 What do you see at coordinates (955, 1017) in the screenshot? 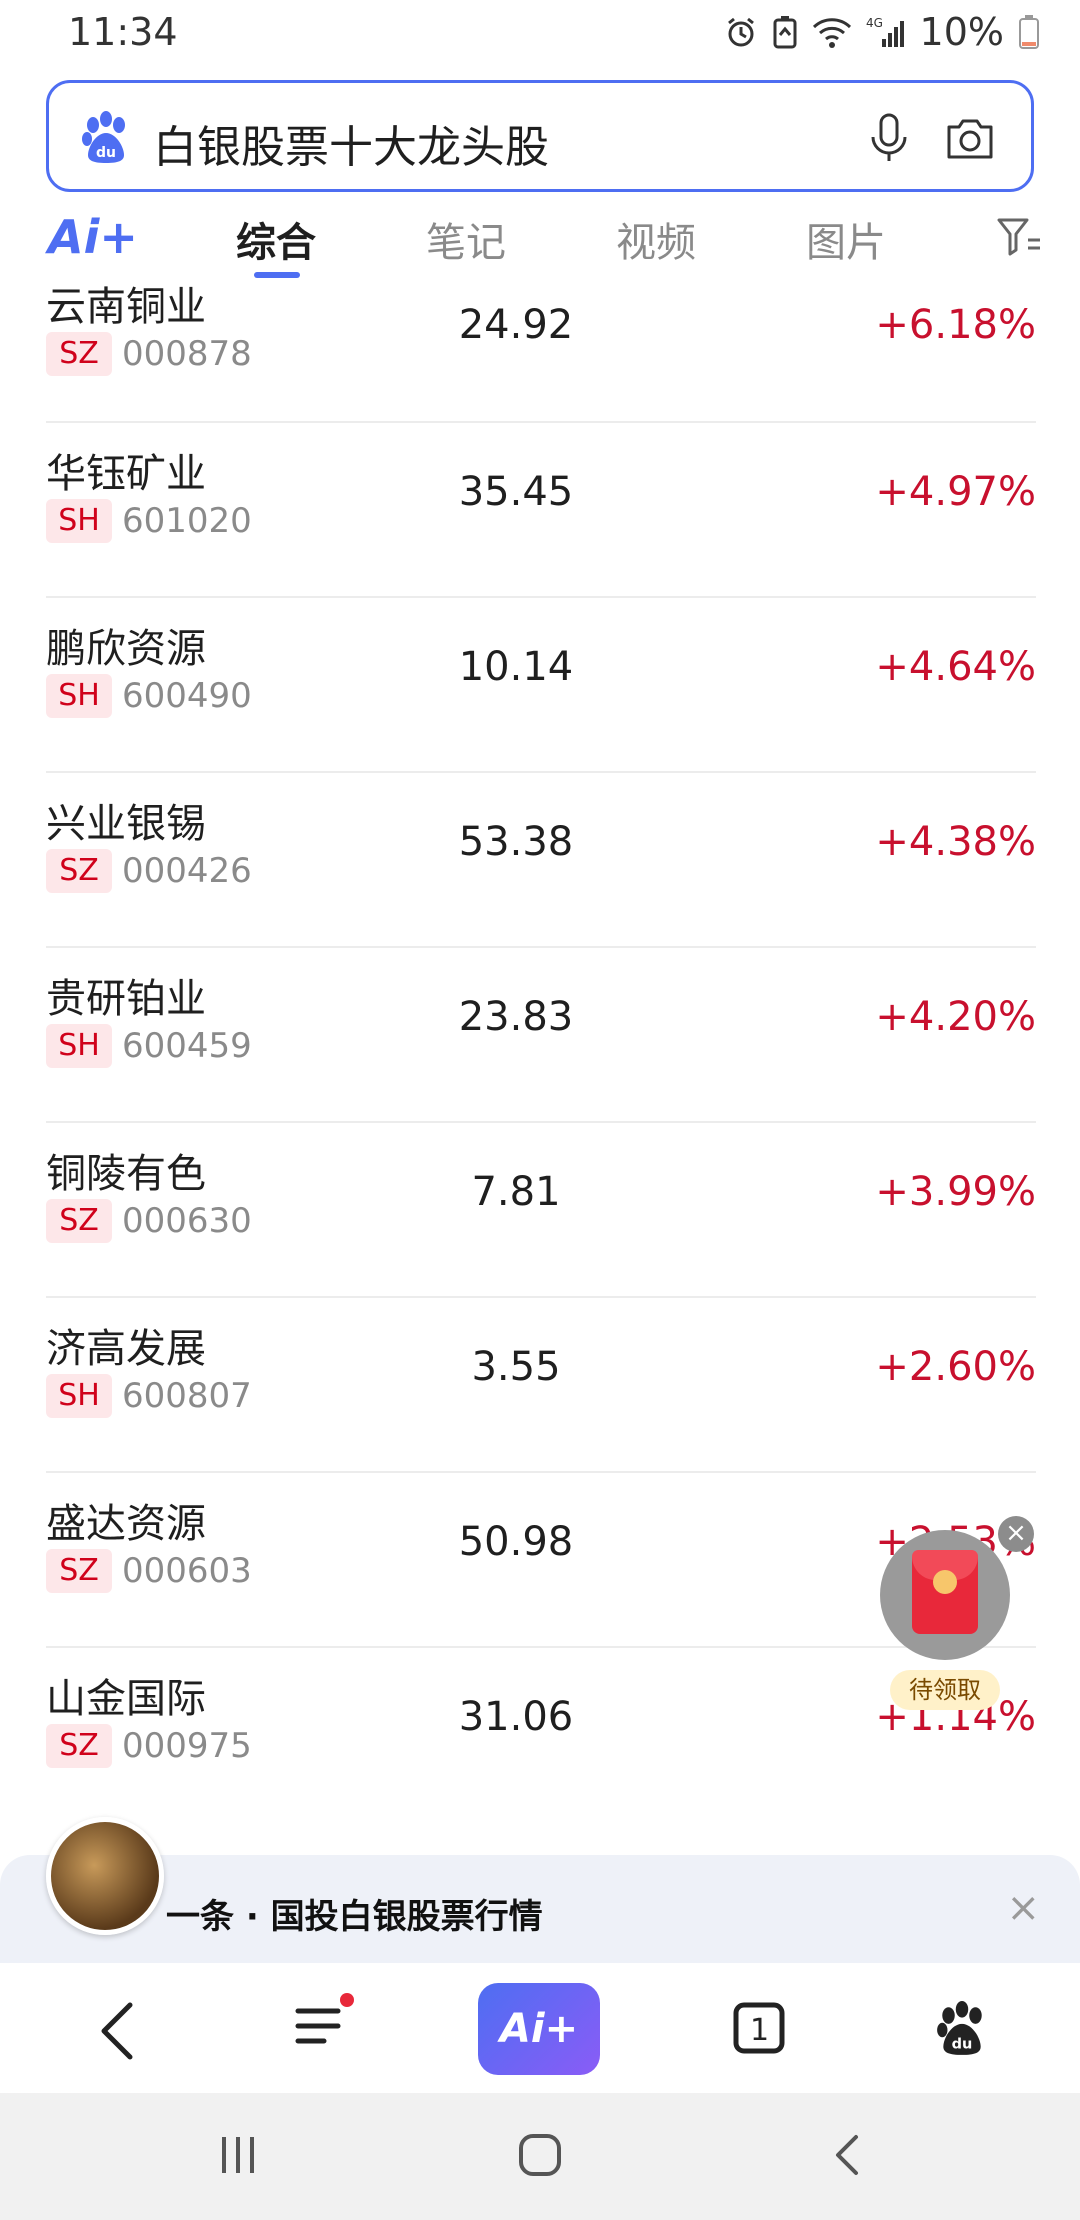
I see `stock-change: +4.20%` at bounding box center [955, 1017].